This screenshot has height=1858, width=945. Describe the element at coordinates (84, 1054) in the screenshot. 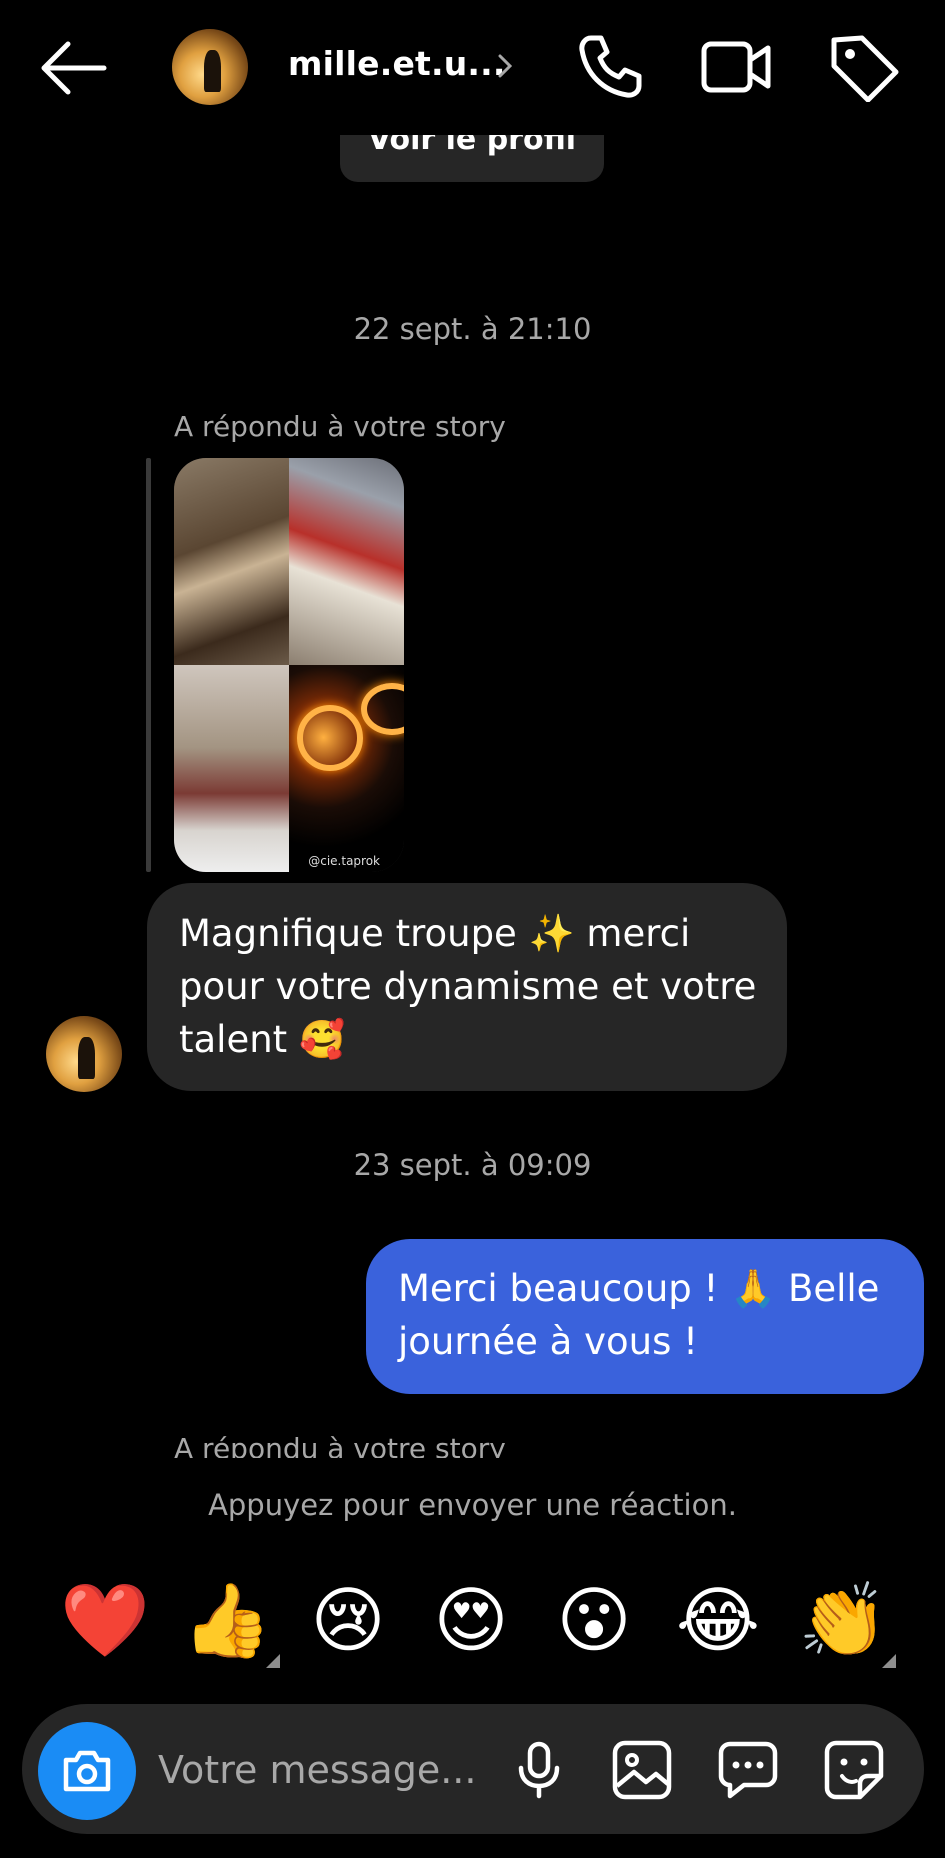

I see `sender-avatar` at that location.